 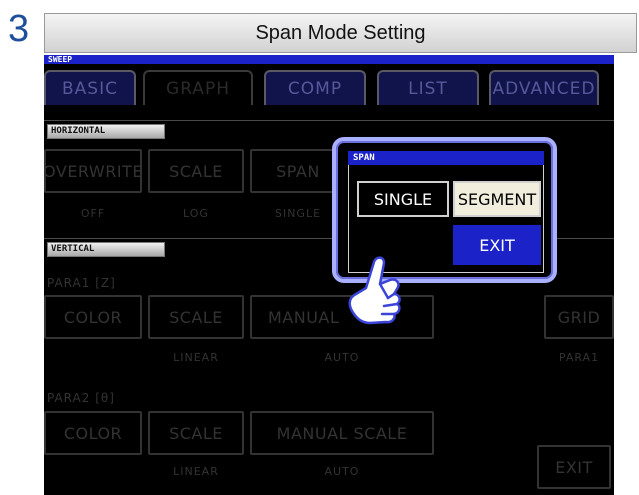 I want to click on scale-value-para1: LINEAR, so click(x=196, y=357).